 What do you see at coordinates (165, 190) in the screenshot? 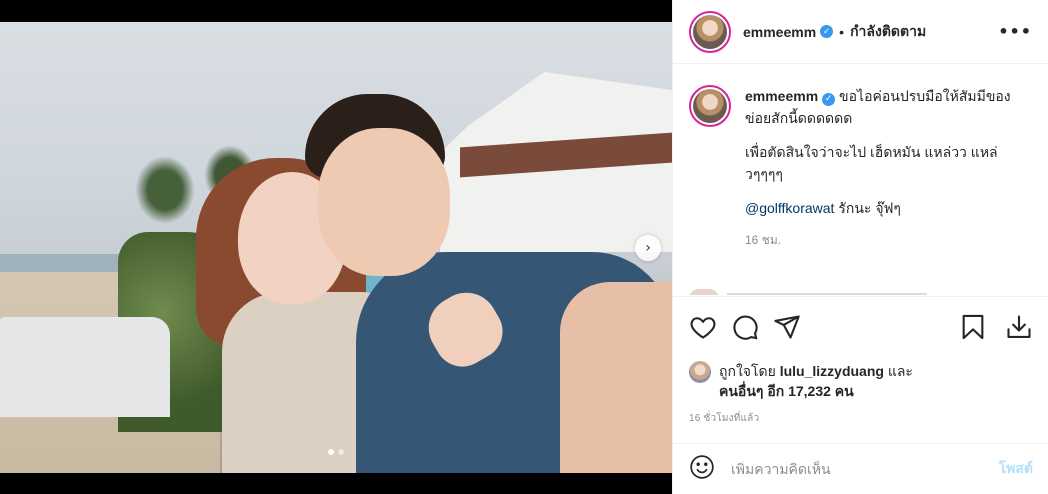
I see `photo-palm` at bounding box center [165, 190].